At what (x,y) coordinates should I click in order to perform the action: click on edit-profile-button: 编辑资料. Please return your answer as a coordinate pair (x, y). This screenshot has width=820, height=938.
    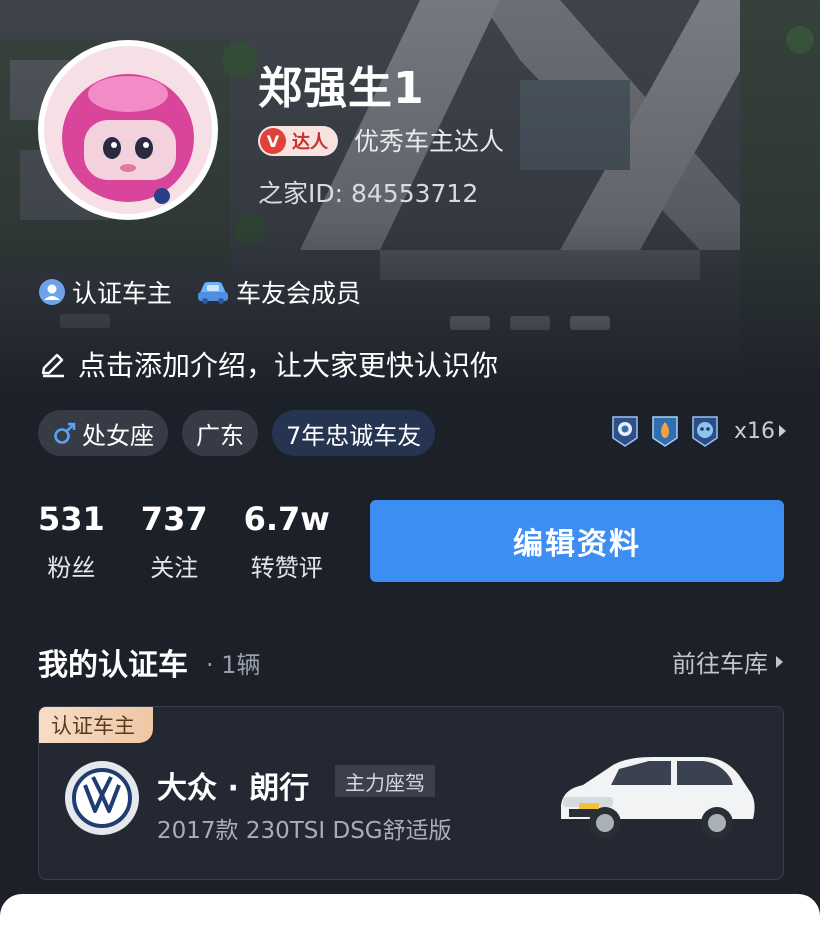
    Looking at the image, I should click on (577, 541).